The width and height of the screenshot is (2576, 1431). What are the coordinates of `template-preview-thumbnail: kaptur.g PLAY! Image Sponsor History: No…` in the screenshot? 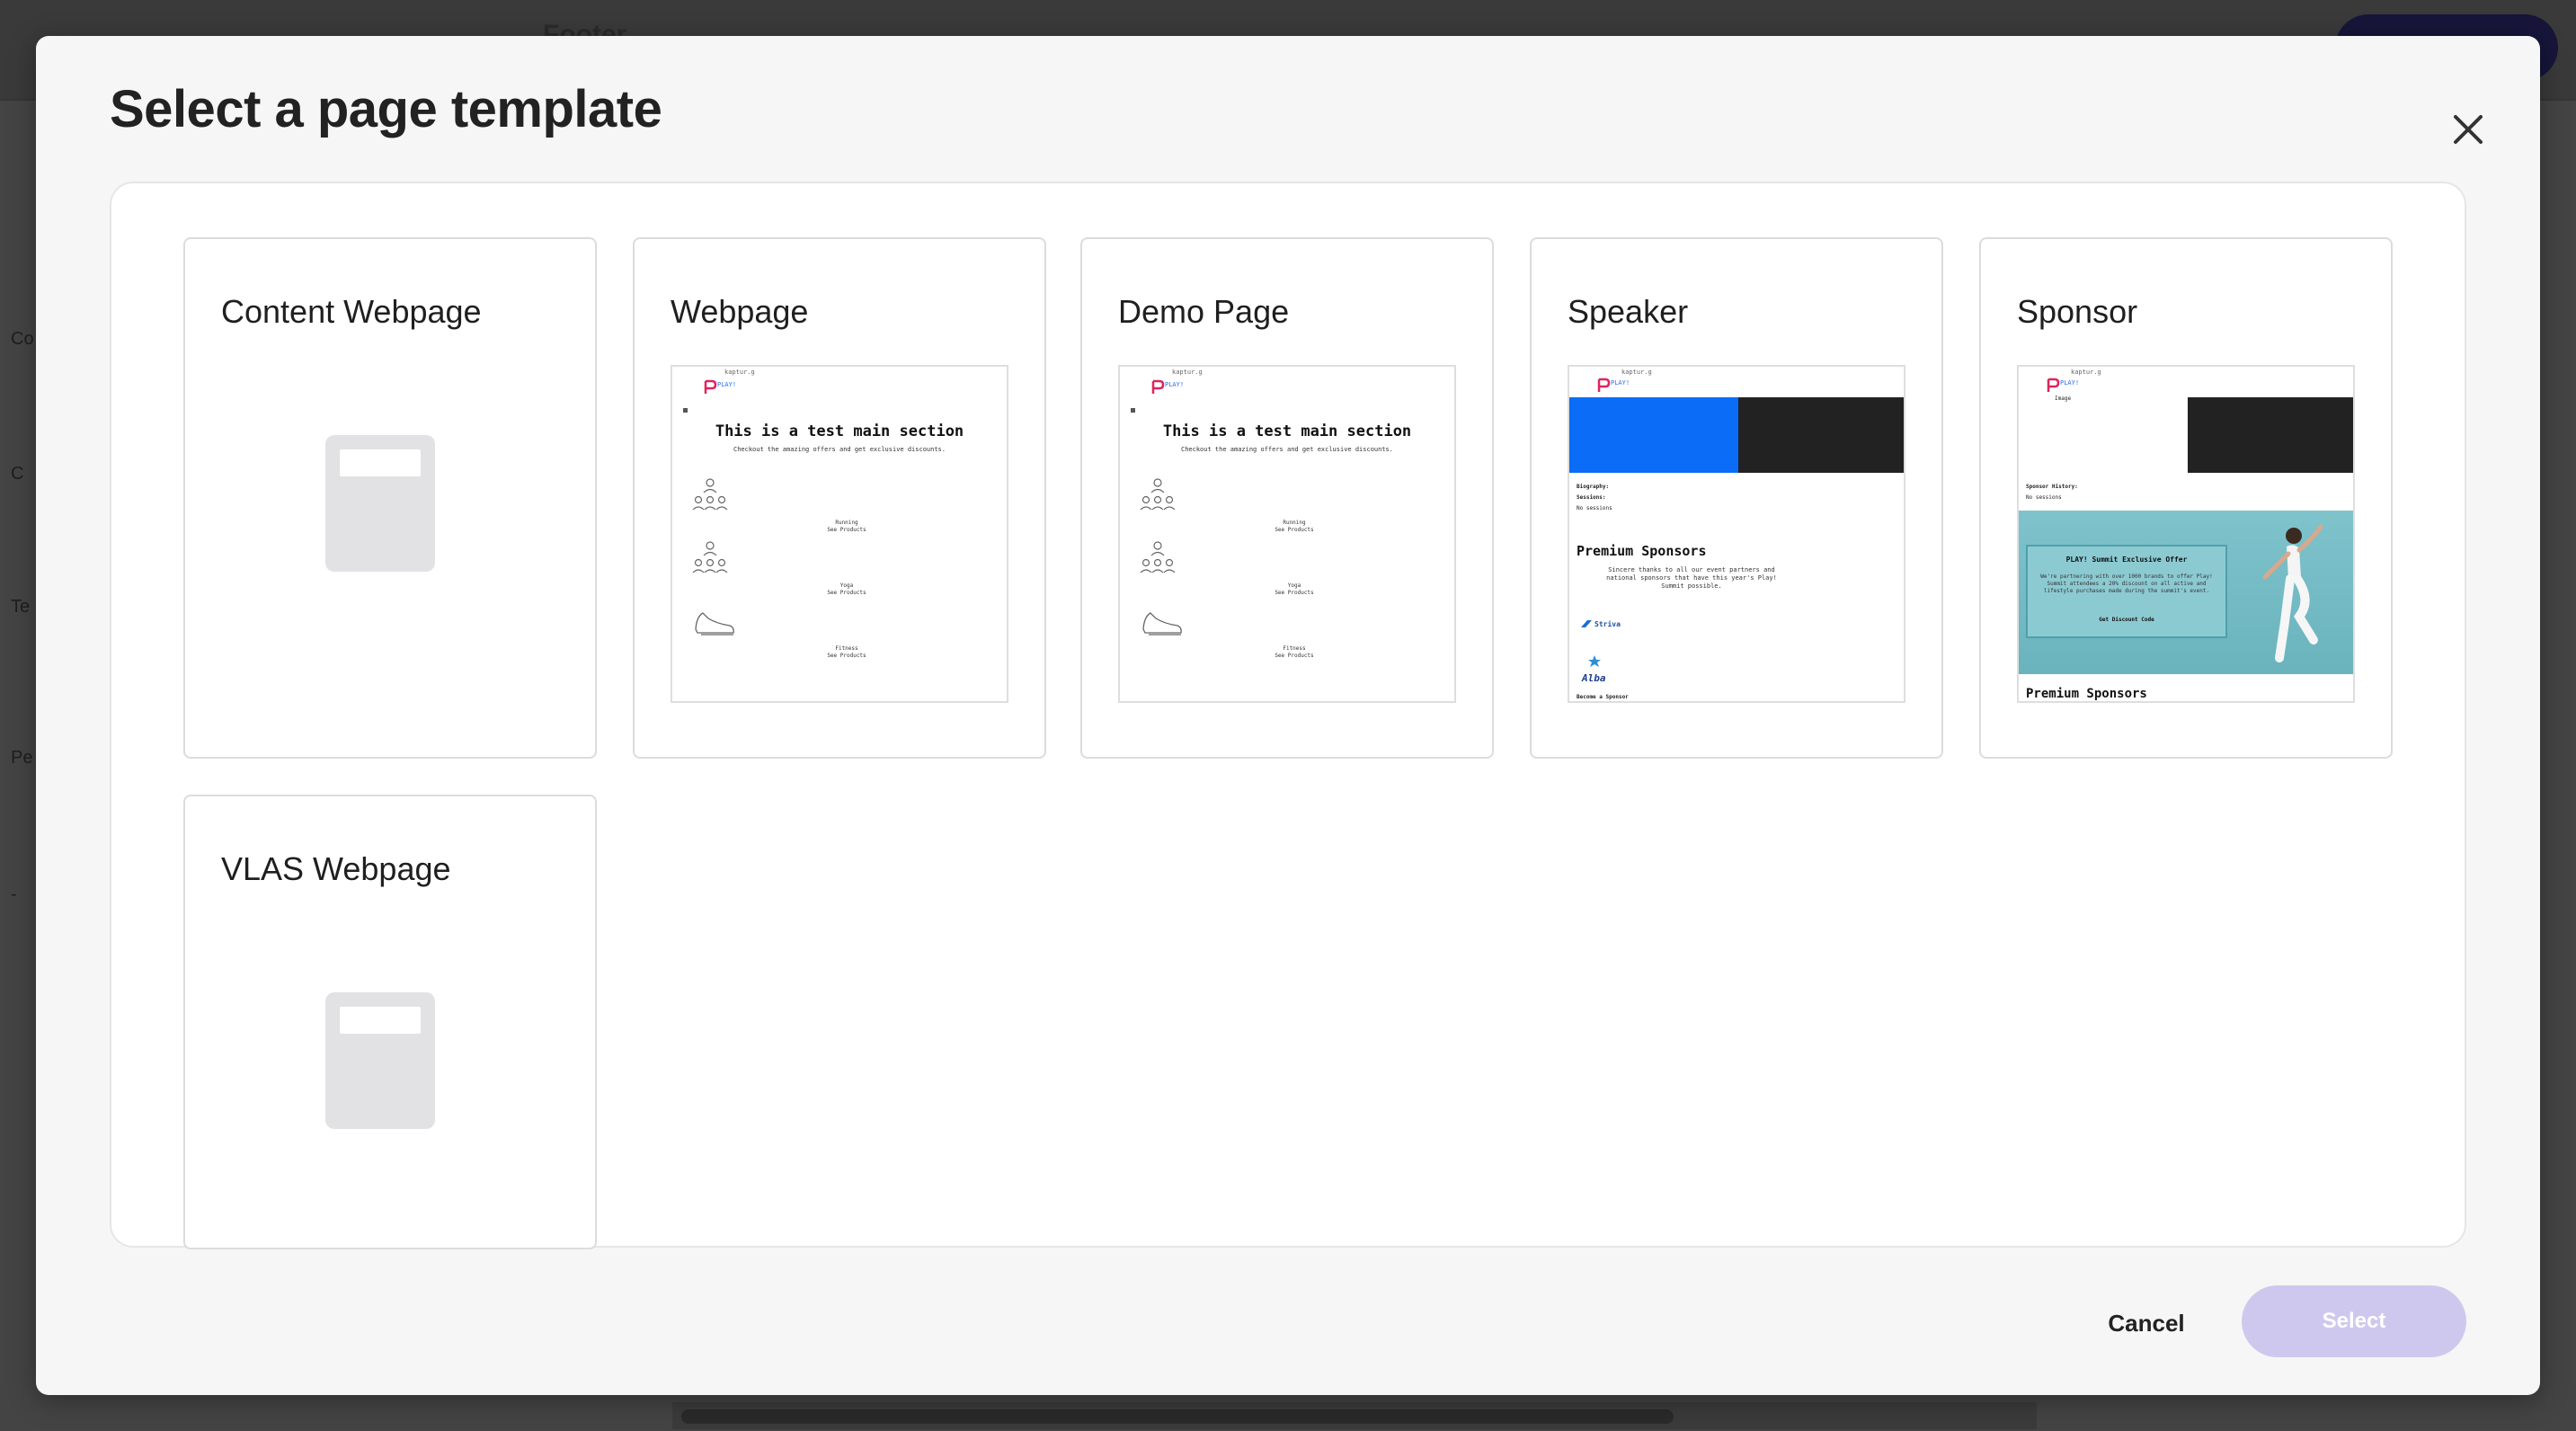 It's located at (2186, 534).